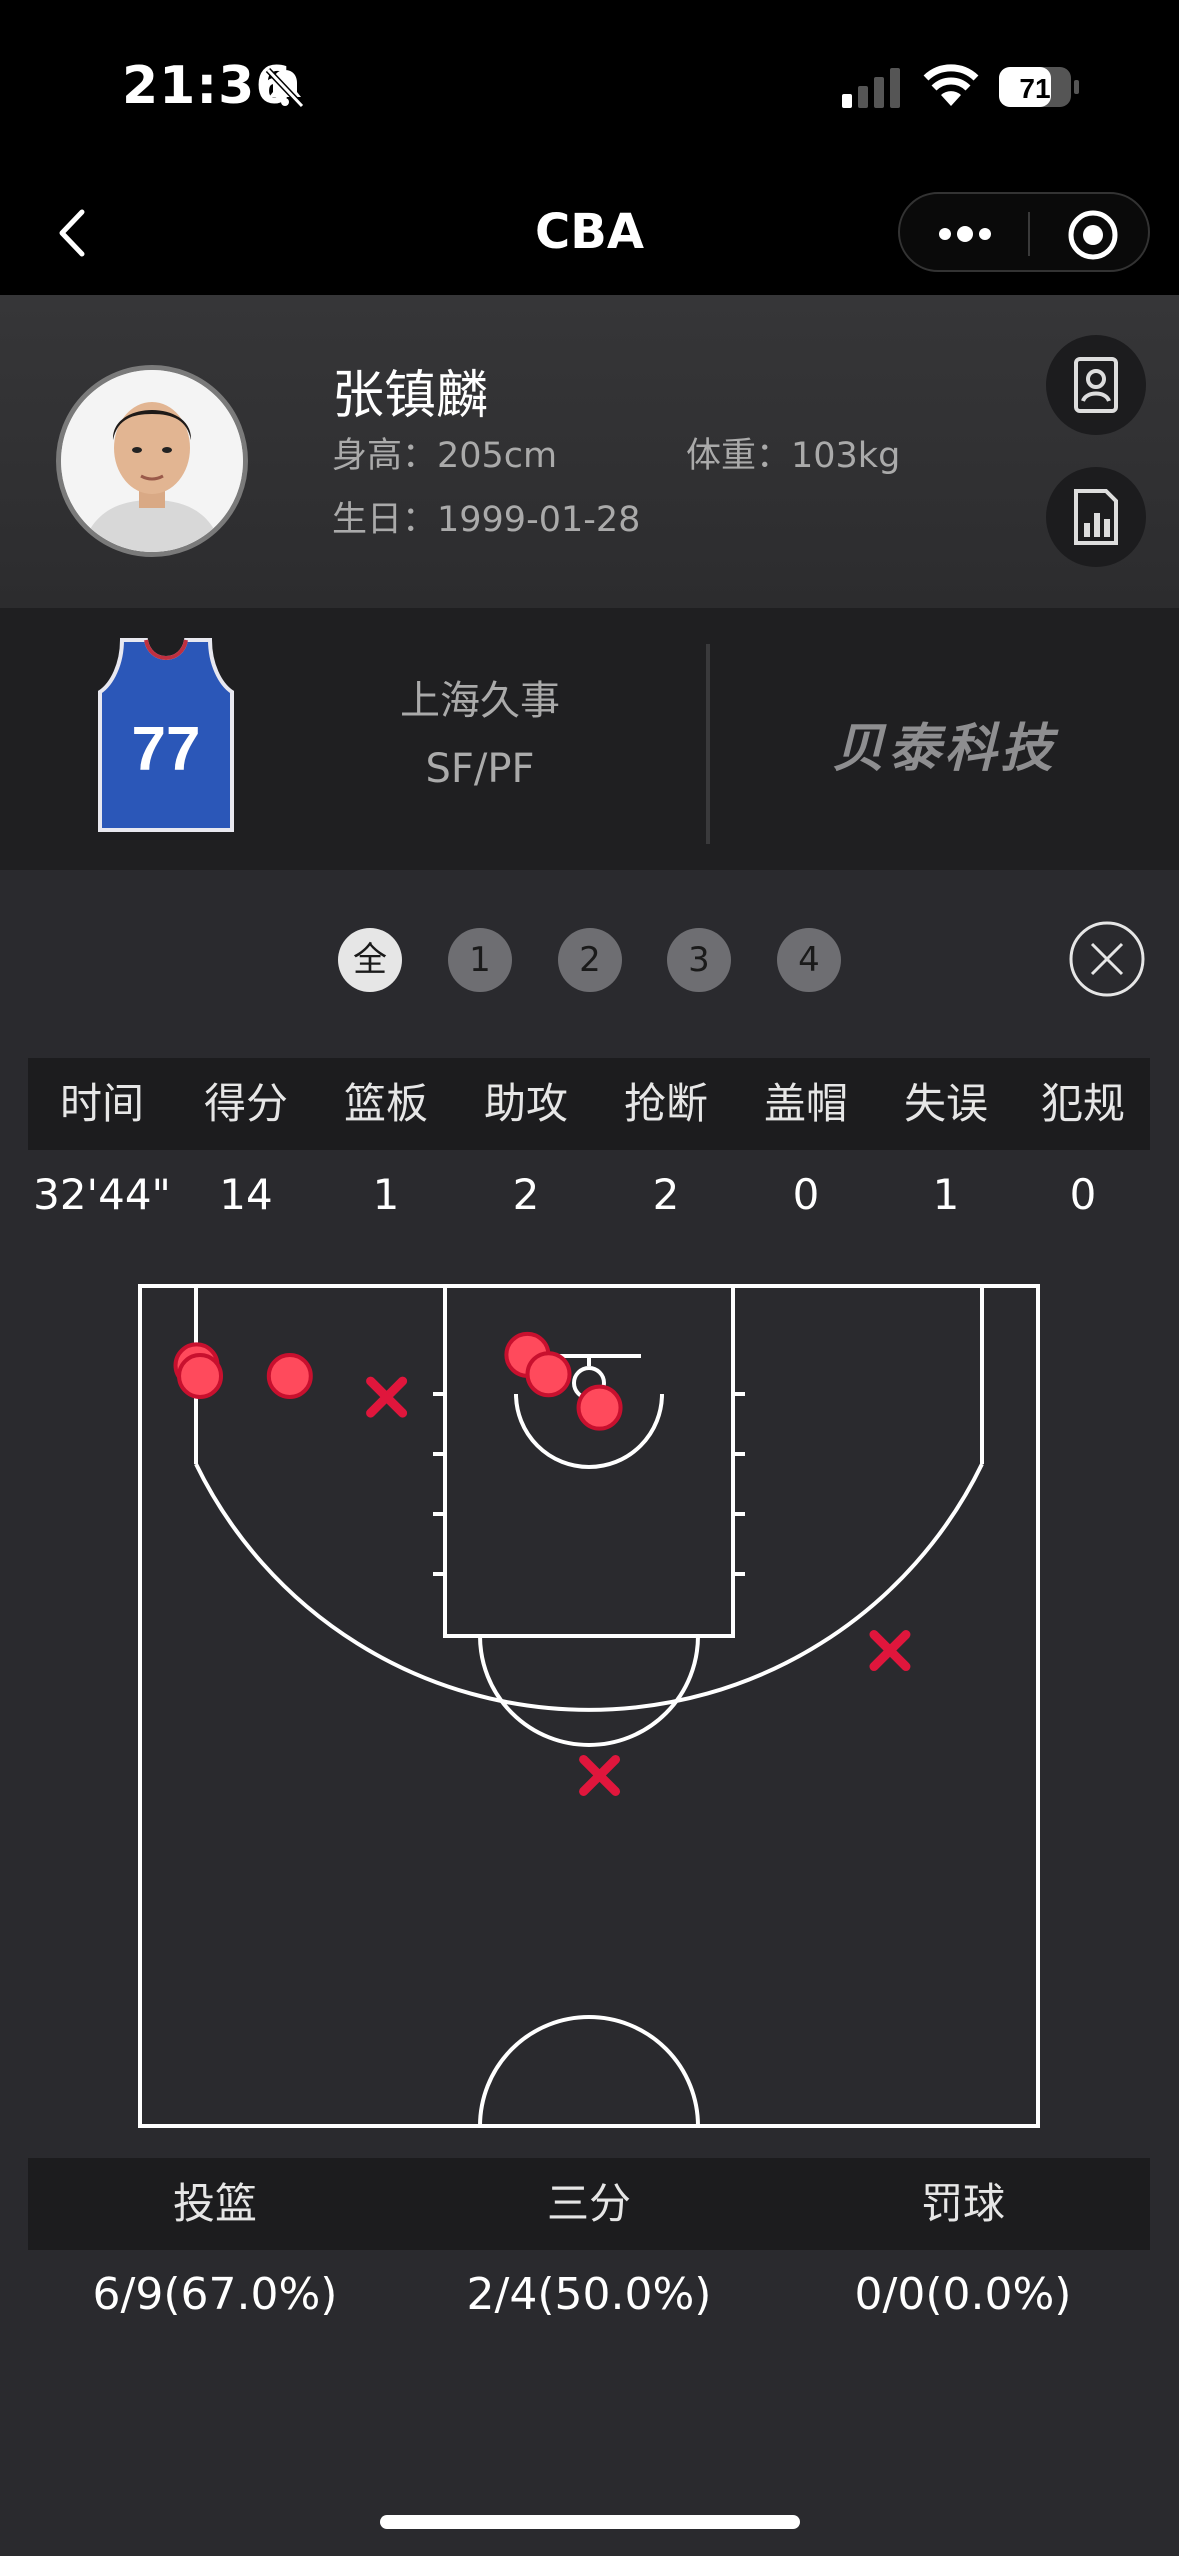  Describe the element at coordinates (410, 396) in the screenshot. I see `player-name: 张镇麟` at that location.